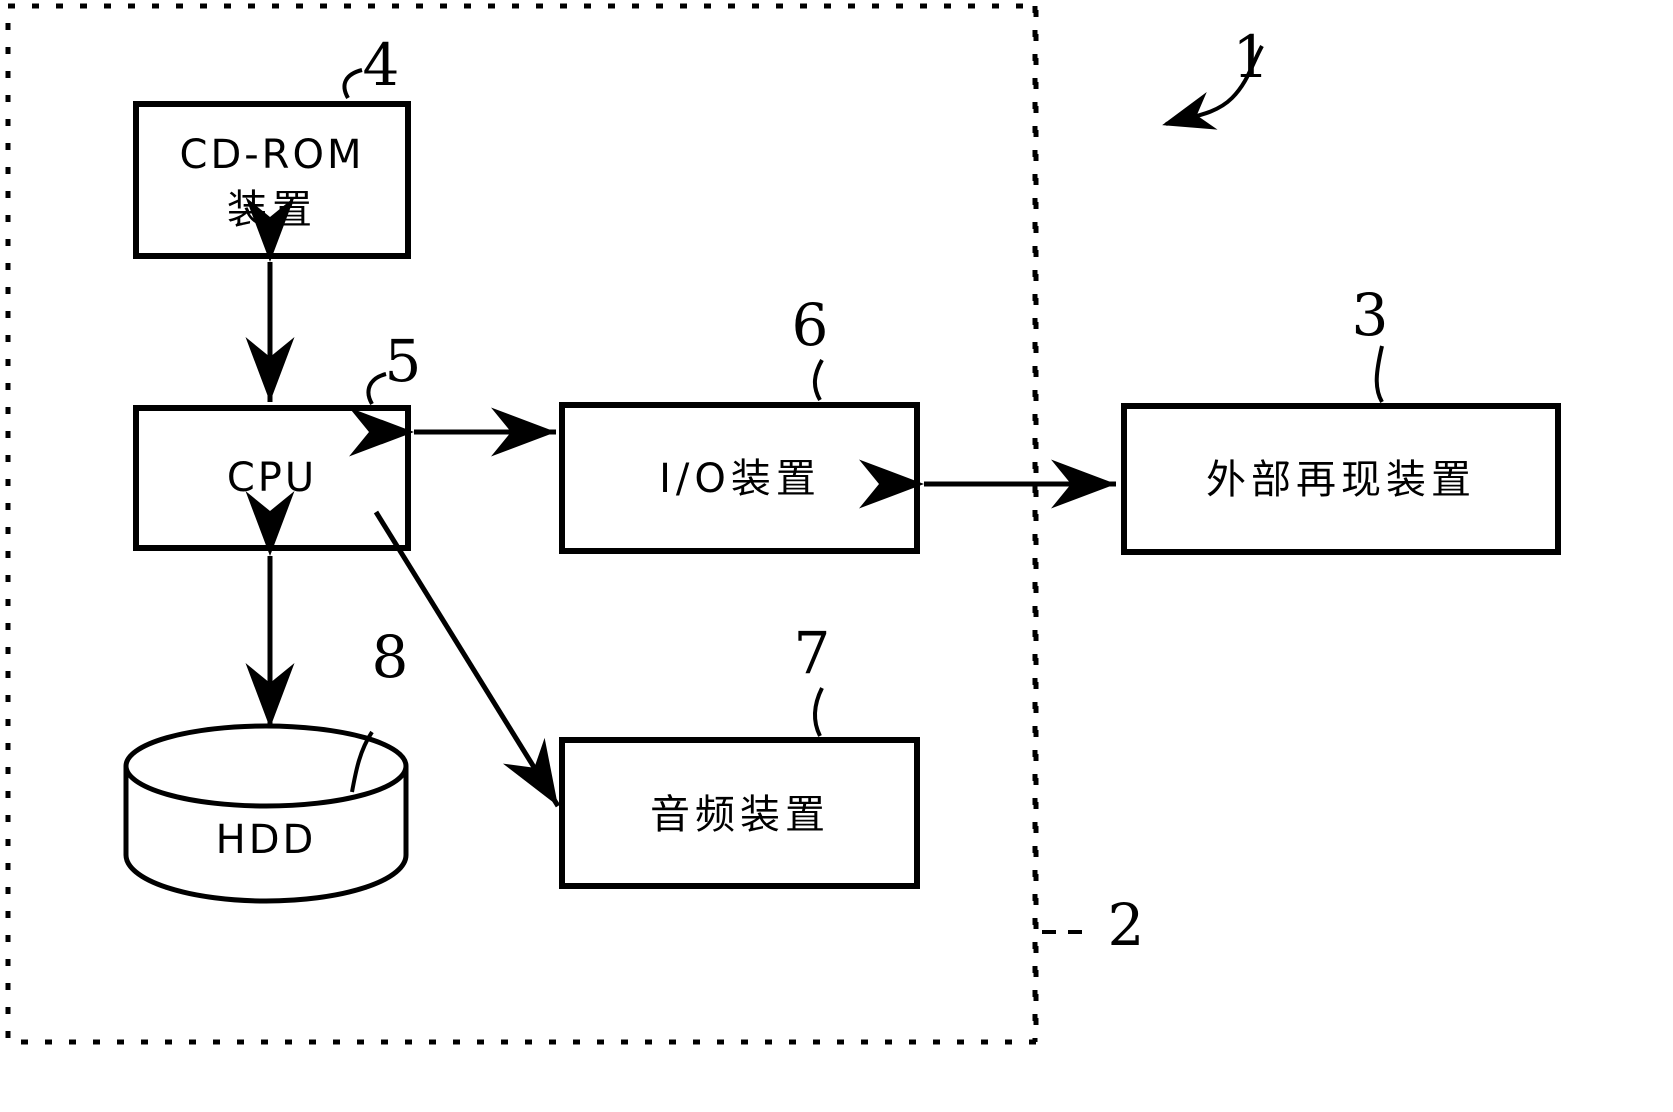  Describe the element at coordinates (1370, 315) in the screenshot. I see `ref-numeral-3: 3` at that location.